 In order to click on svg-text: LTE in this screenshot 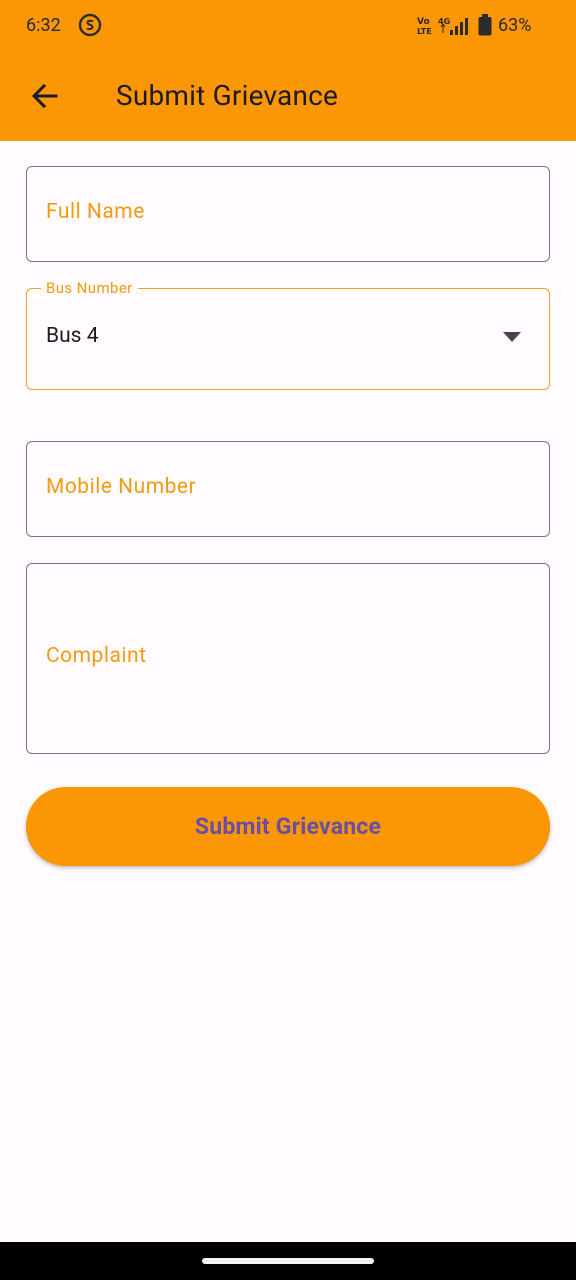, I will do `click(424, 31)`.